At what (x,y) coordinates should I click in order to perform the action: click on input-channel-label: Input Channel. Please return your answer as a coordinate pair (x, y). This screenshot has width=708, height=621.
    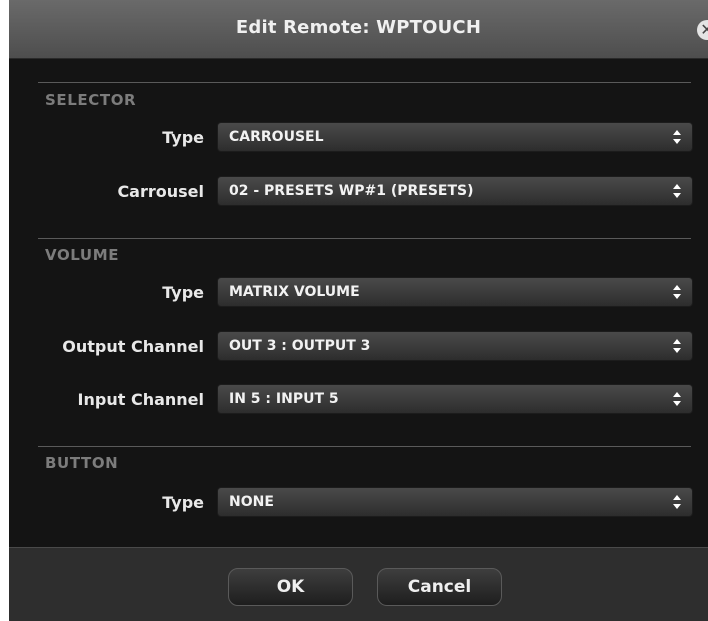
    Looking at the image, I should click on (140, 399).